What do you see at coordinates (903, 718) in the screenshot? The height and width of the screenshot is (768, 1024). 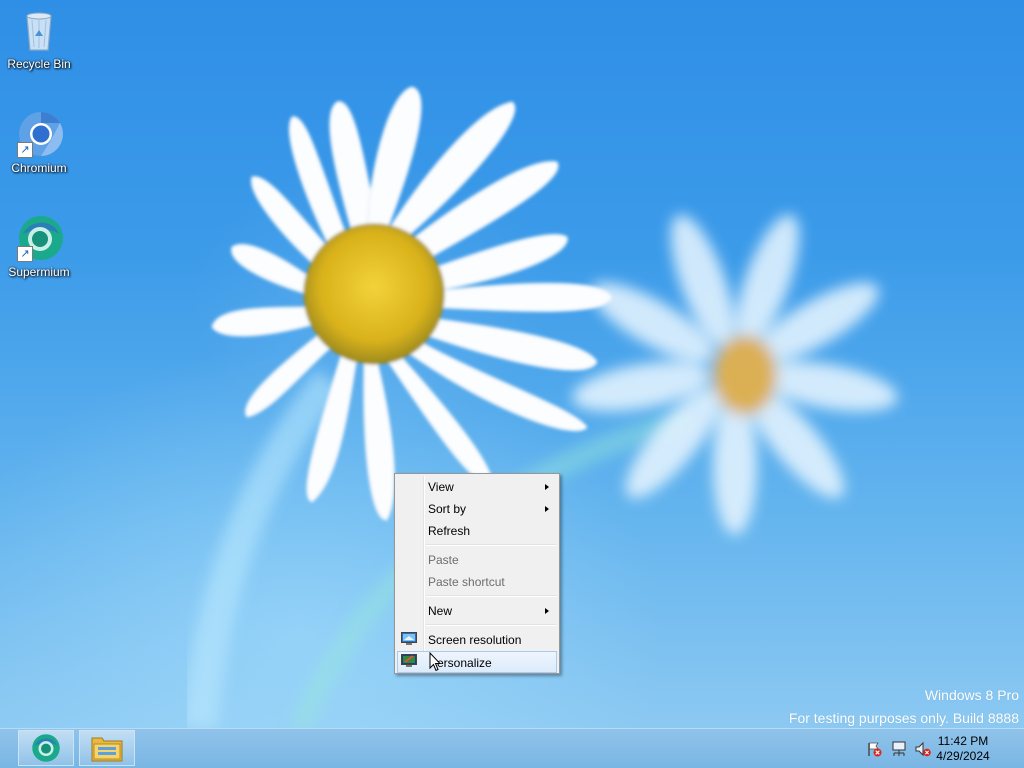 I see `watermark-build: For testing purposes only. Build 8888` at bounding box center [903, 718].